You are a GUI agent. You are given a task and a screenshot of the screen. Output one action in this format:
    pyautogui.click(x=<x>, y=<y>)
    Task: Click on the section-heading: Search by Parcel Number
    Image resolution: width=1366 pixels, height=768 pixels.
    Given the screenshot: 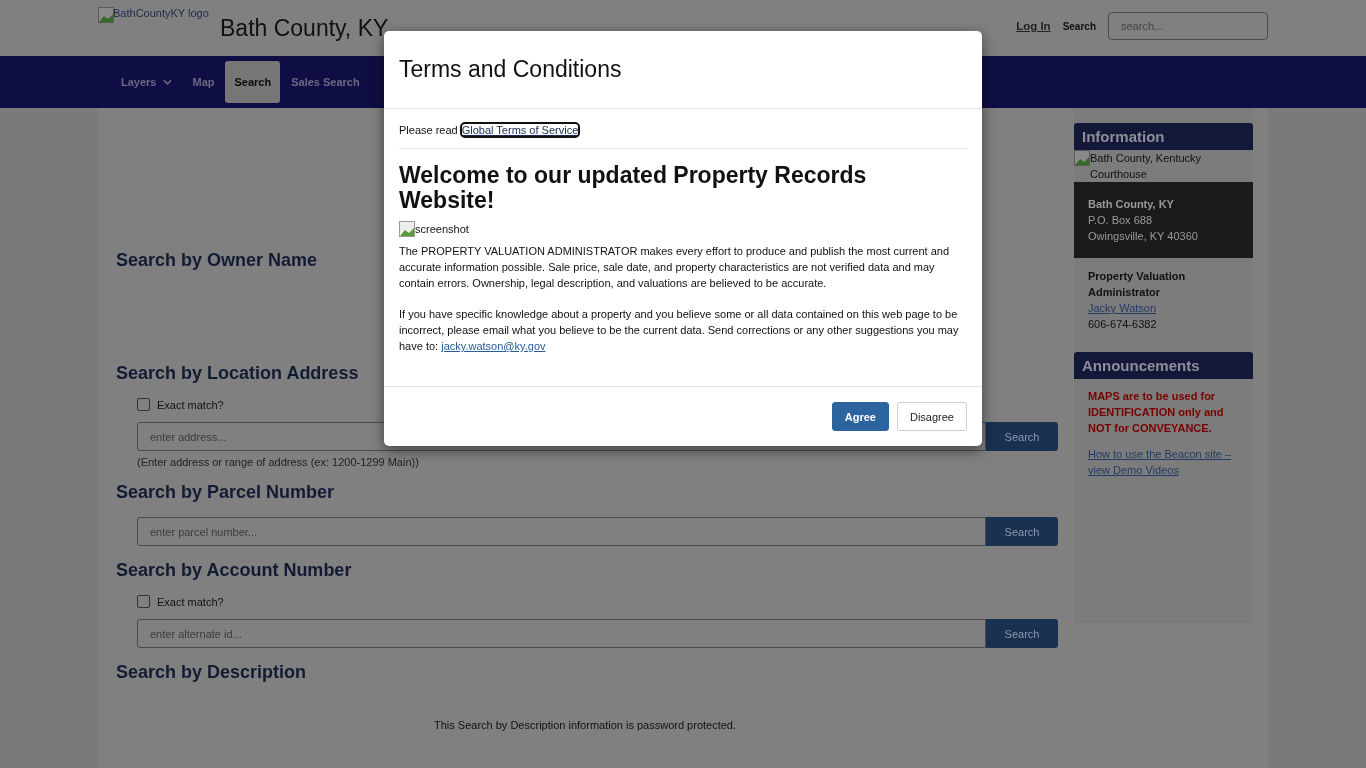 What is the action you would take?
    pyautogui.click(x=225, y=492)
    